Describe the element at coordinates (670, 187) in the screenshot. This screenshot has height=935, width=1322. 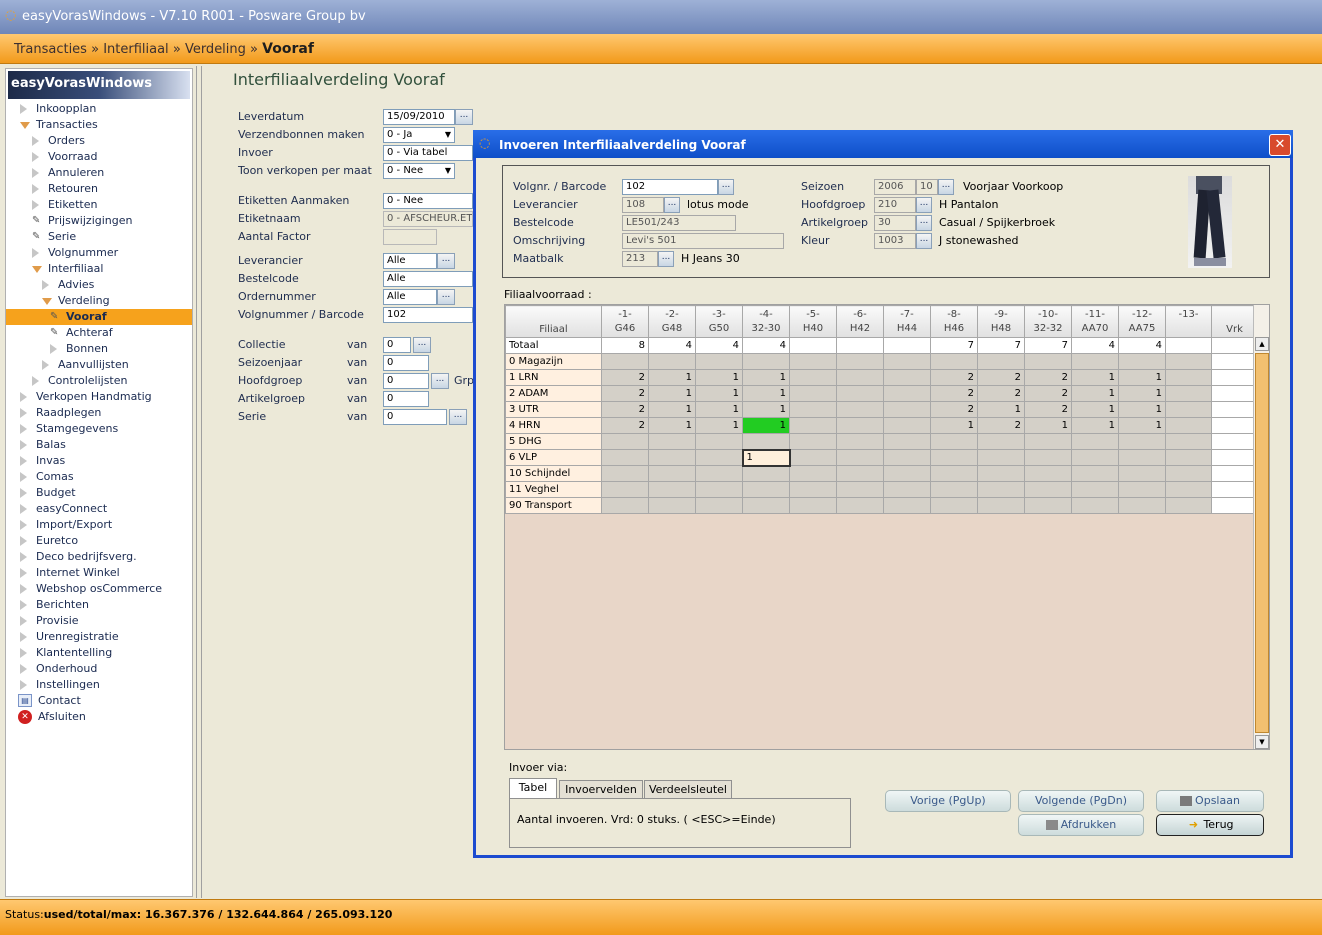
I see `volgnr-field: 102` at that location.